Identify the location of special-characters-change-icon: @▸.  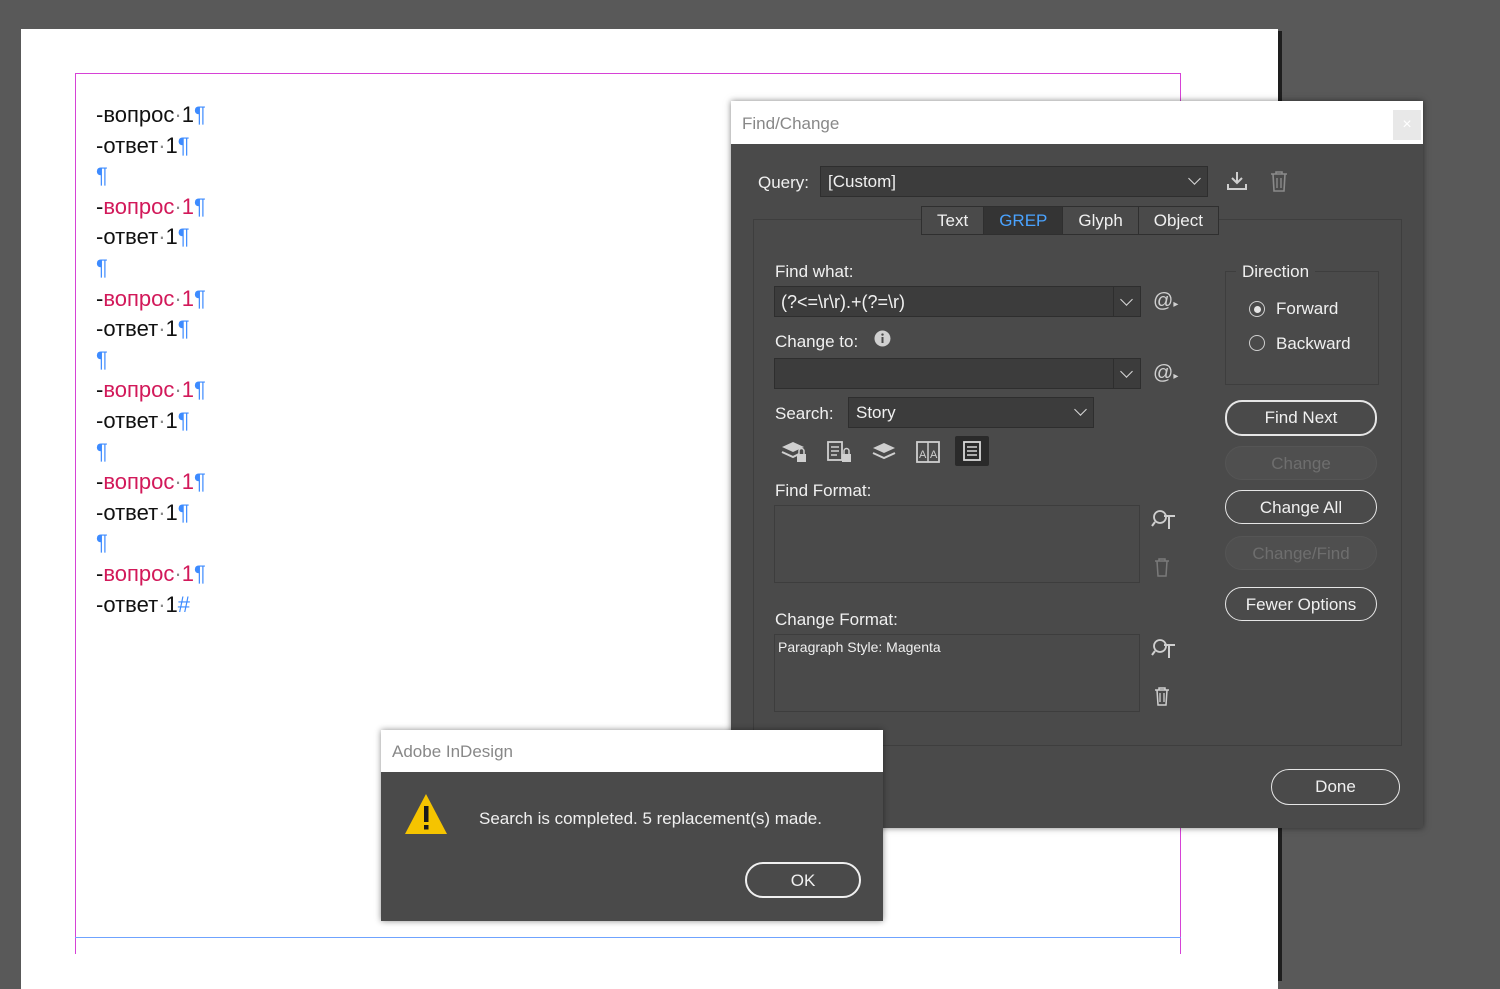
(1165, 373).